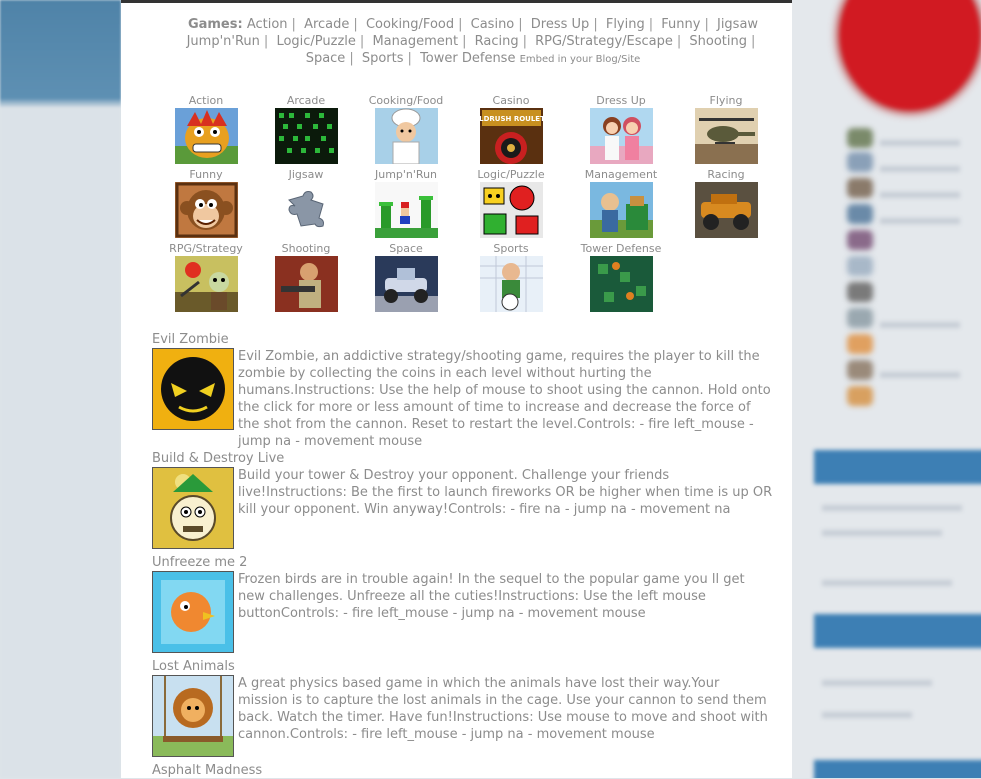 This screenshot has width=981, height=779. I want to click on game-title: Asphalt Madness, so click(472, 771).